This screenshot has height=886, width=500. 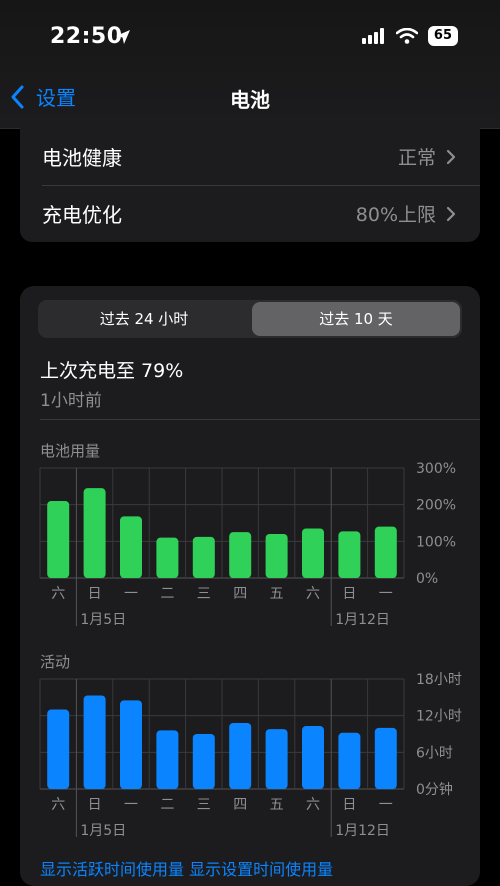 What do you see at coordinates (250, 213) in the screenshot?
I see `charging-optimization-row: 充电优化 80%上限` at bounding box center [250, 213].